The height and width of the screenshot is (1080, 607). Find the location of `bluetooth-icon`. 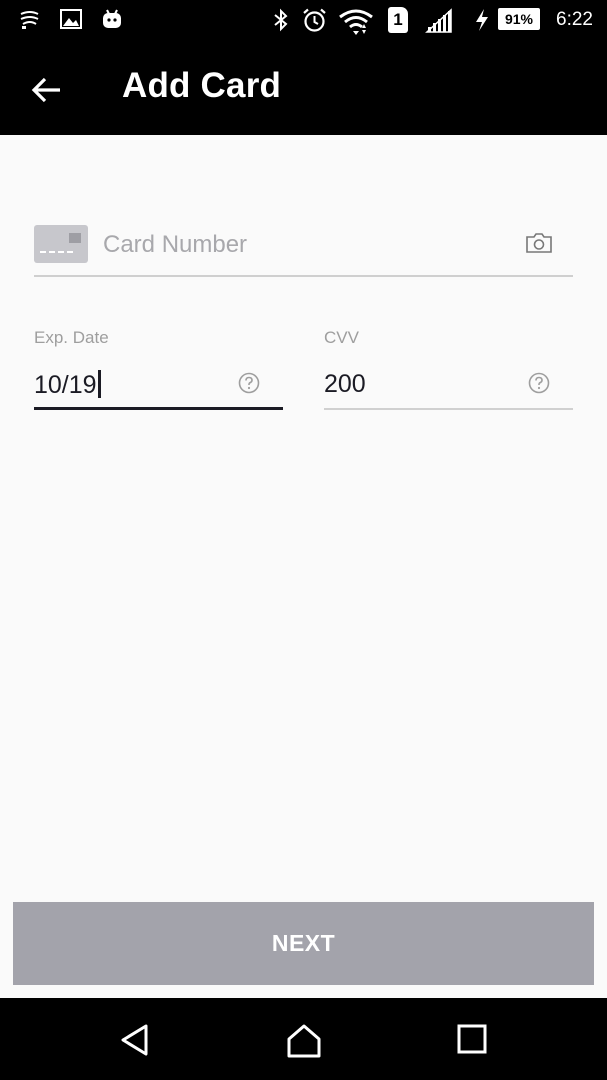

bluetooth-icon is located at coordinates (281, 20).